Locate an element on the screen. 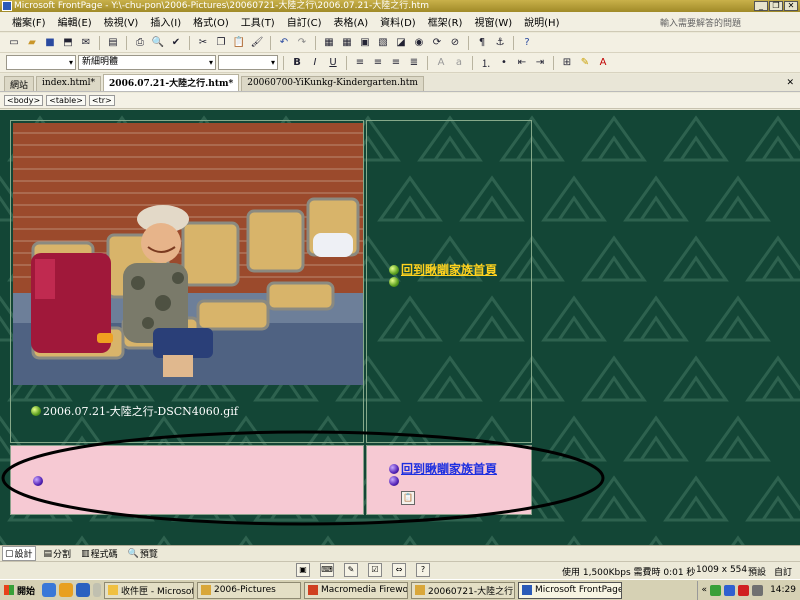 This screenshot has height=600, width=800. menu-help: 說明(H) is located at coordinates (541, 21).